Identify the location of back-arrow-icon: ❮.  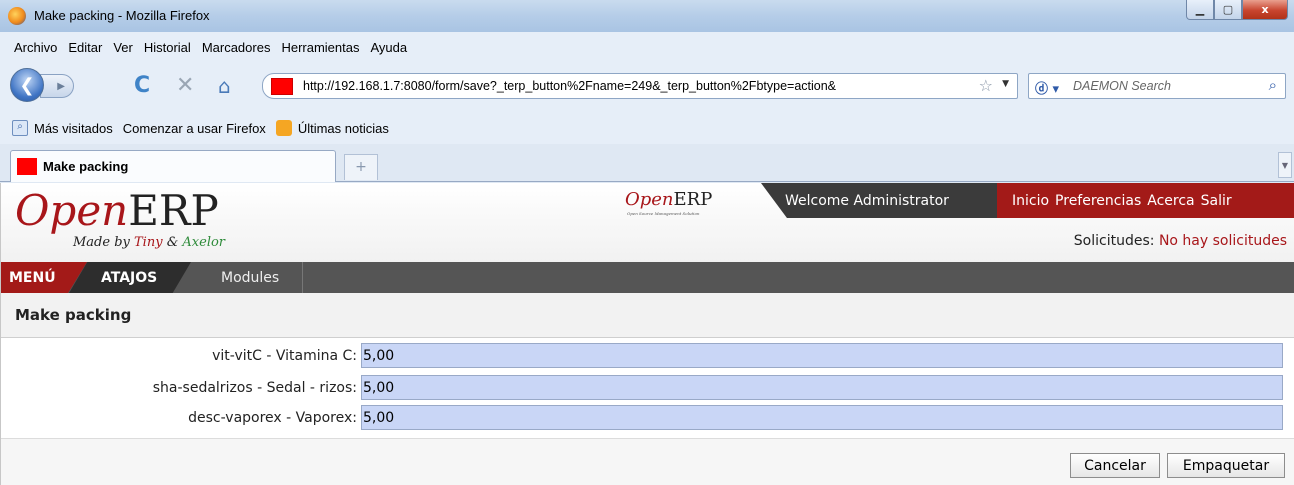
(27, 85).